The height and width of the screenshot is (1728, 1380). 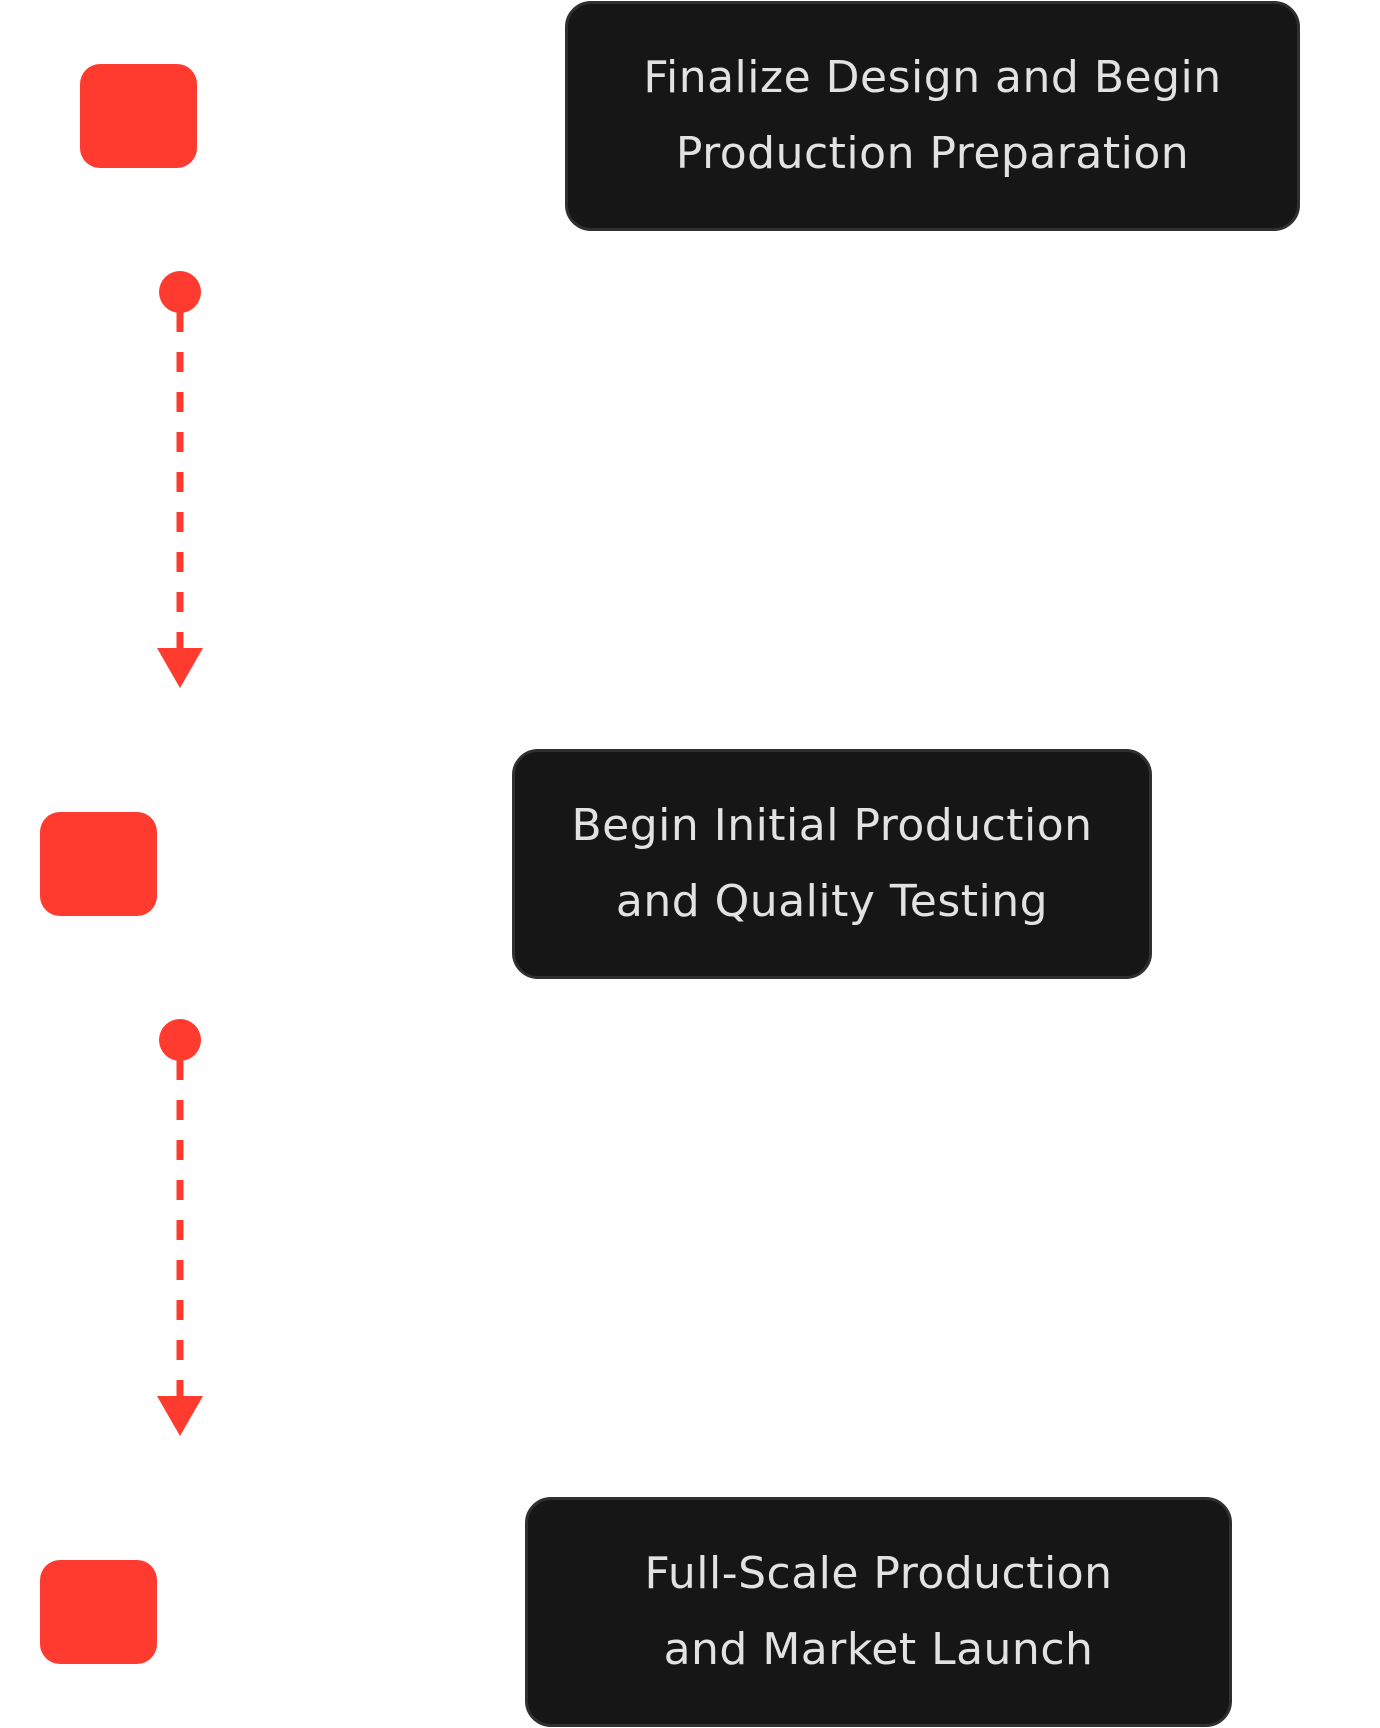 What do you see at coordinates (180, 853) in the screenshot?
I see `connectors` at bounding box center [180, 853].